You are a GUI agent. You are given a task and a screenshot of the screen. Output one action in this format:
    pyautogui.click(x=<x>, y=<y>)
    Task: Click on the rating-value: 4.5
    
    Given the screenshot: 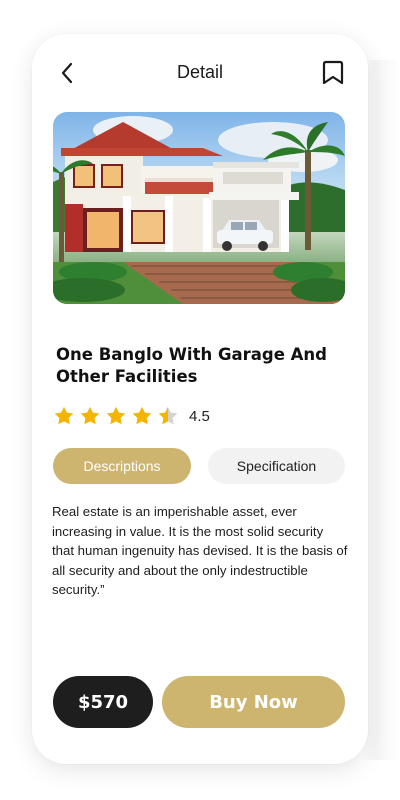 What is the action you would take?
    pyautogui.click(x=199, y=416)
    